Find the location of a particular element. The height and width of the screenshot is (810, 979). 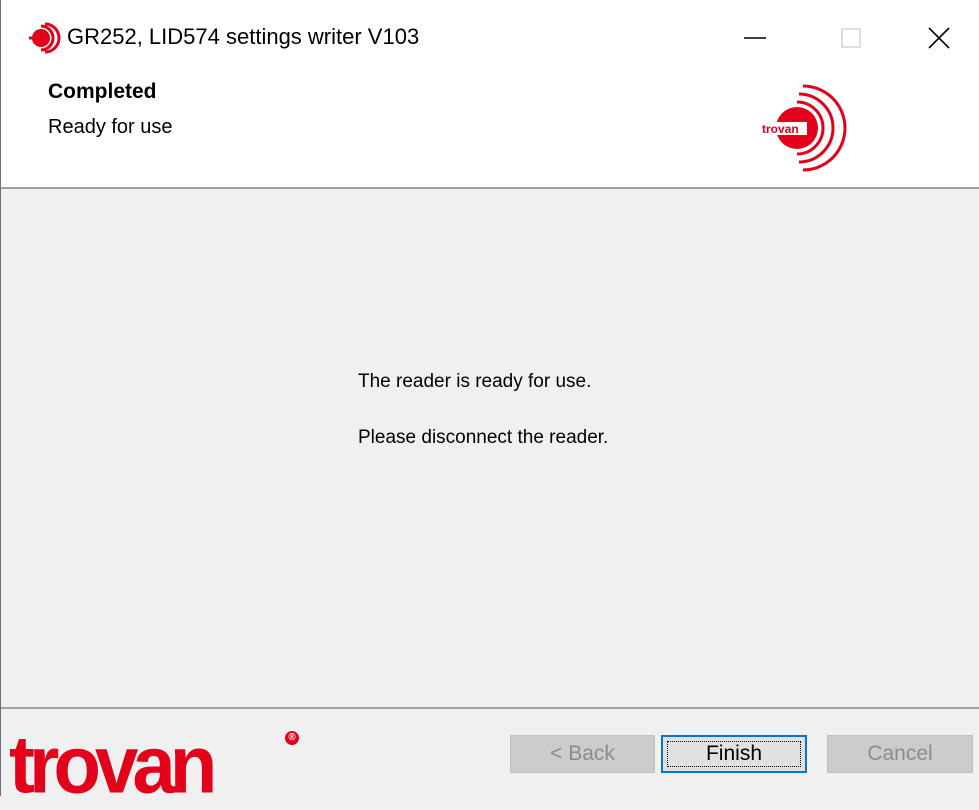

close-button is located at coordinates (939, 38).